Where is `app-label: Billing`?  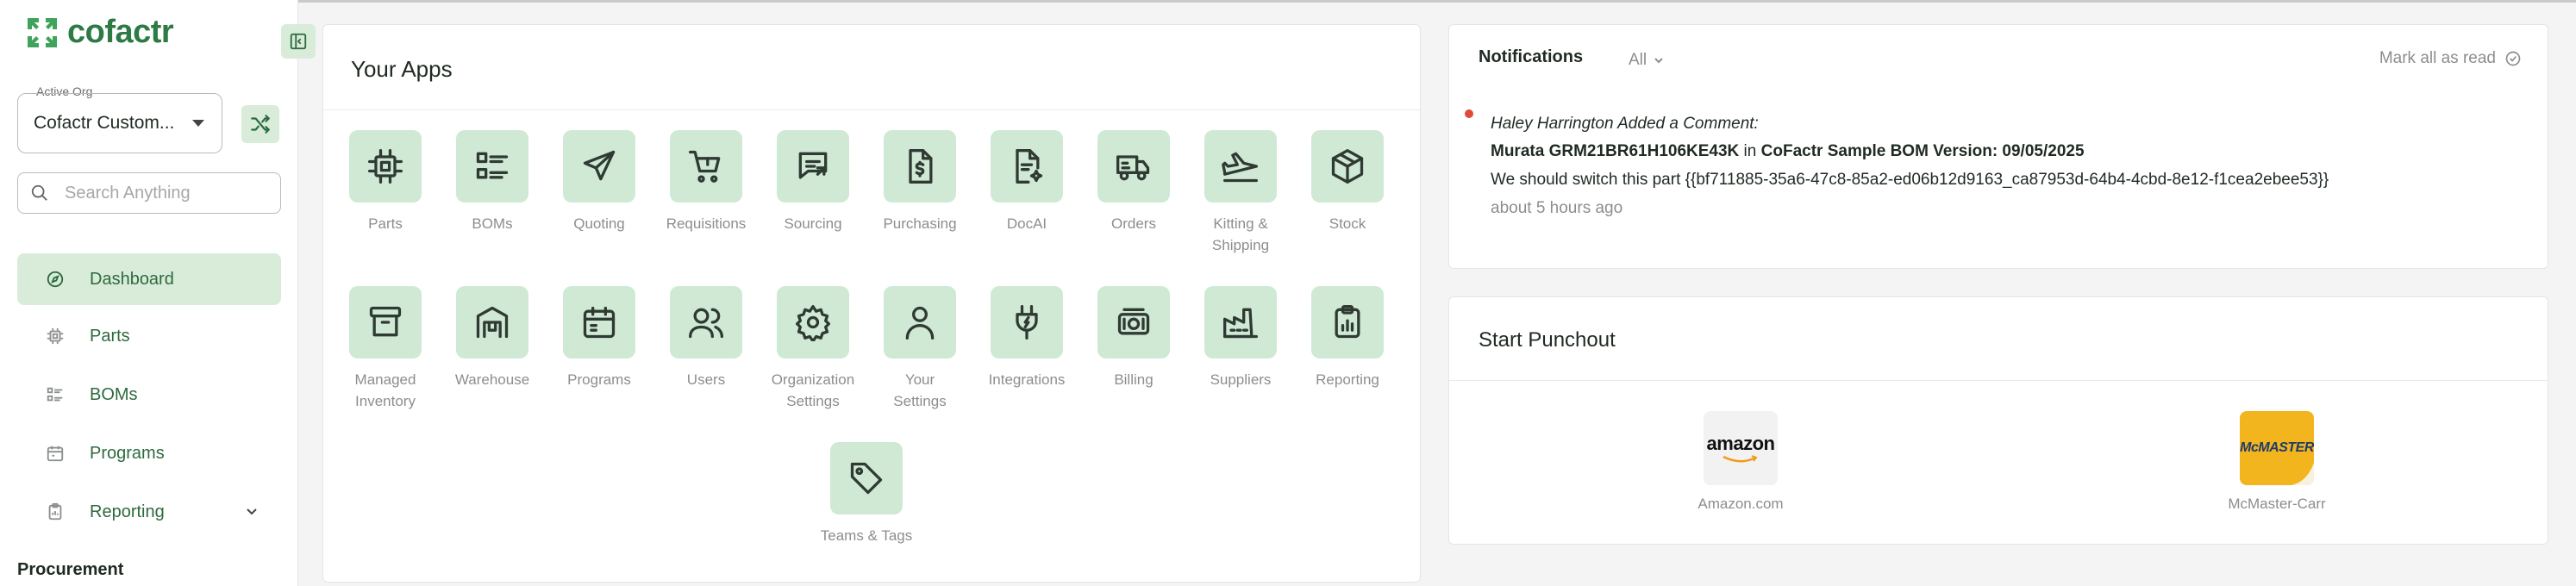 app-label: Billing is located at coordinates (1134, 379).